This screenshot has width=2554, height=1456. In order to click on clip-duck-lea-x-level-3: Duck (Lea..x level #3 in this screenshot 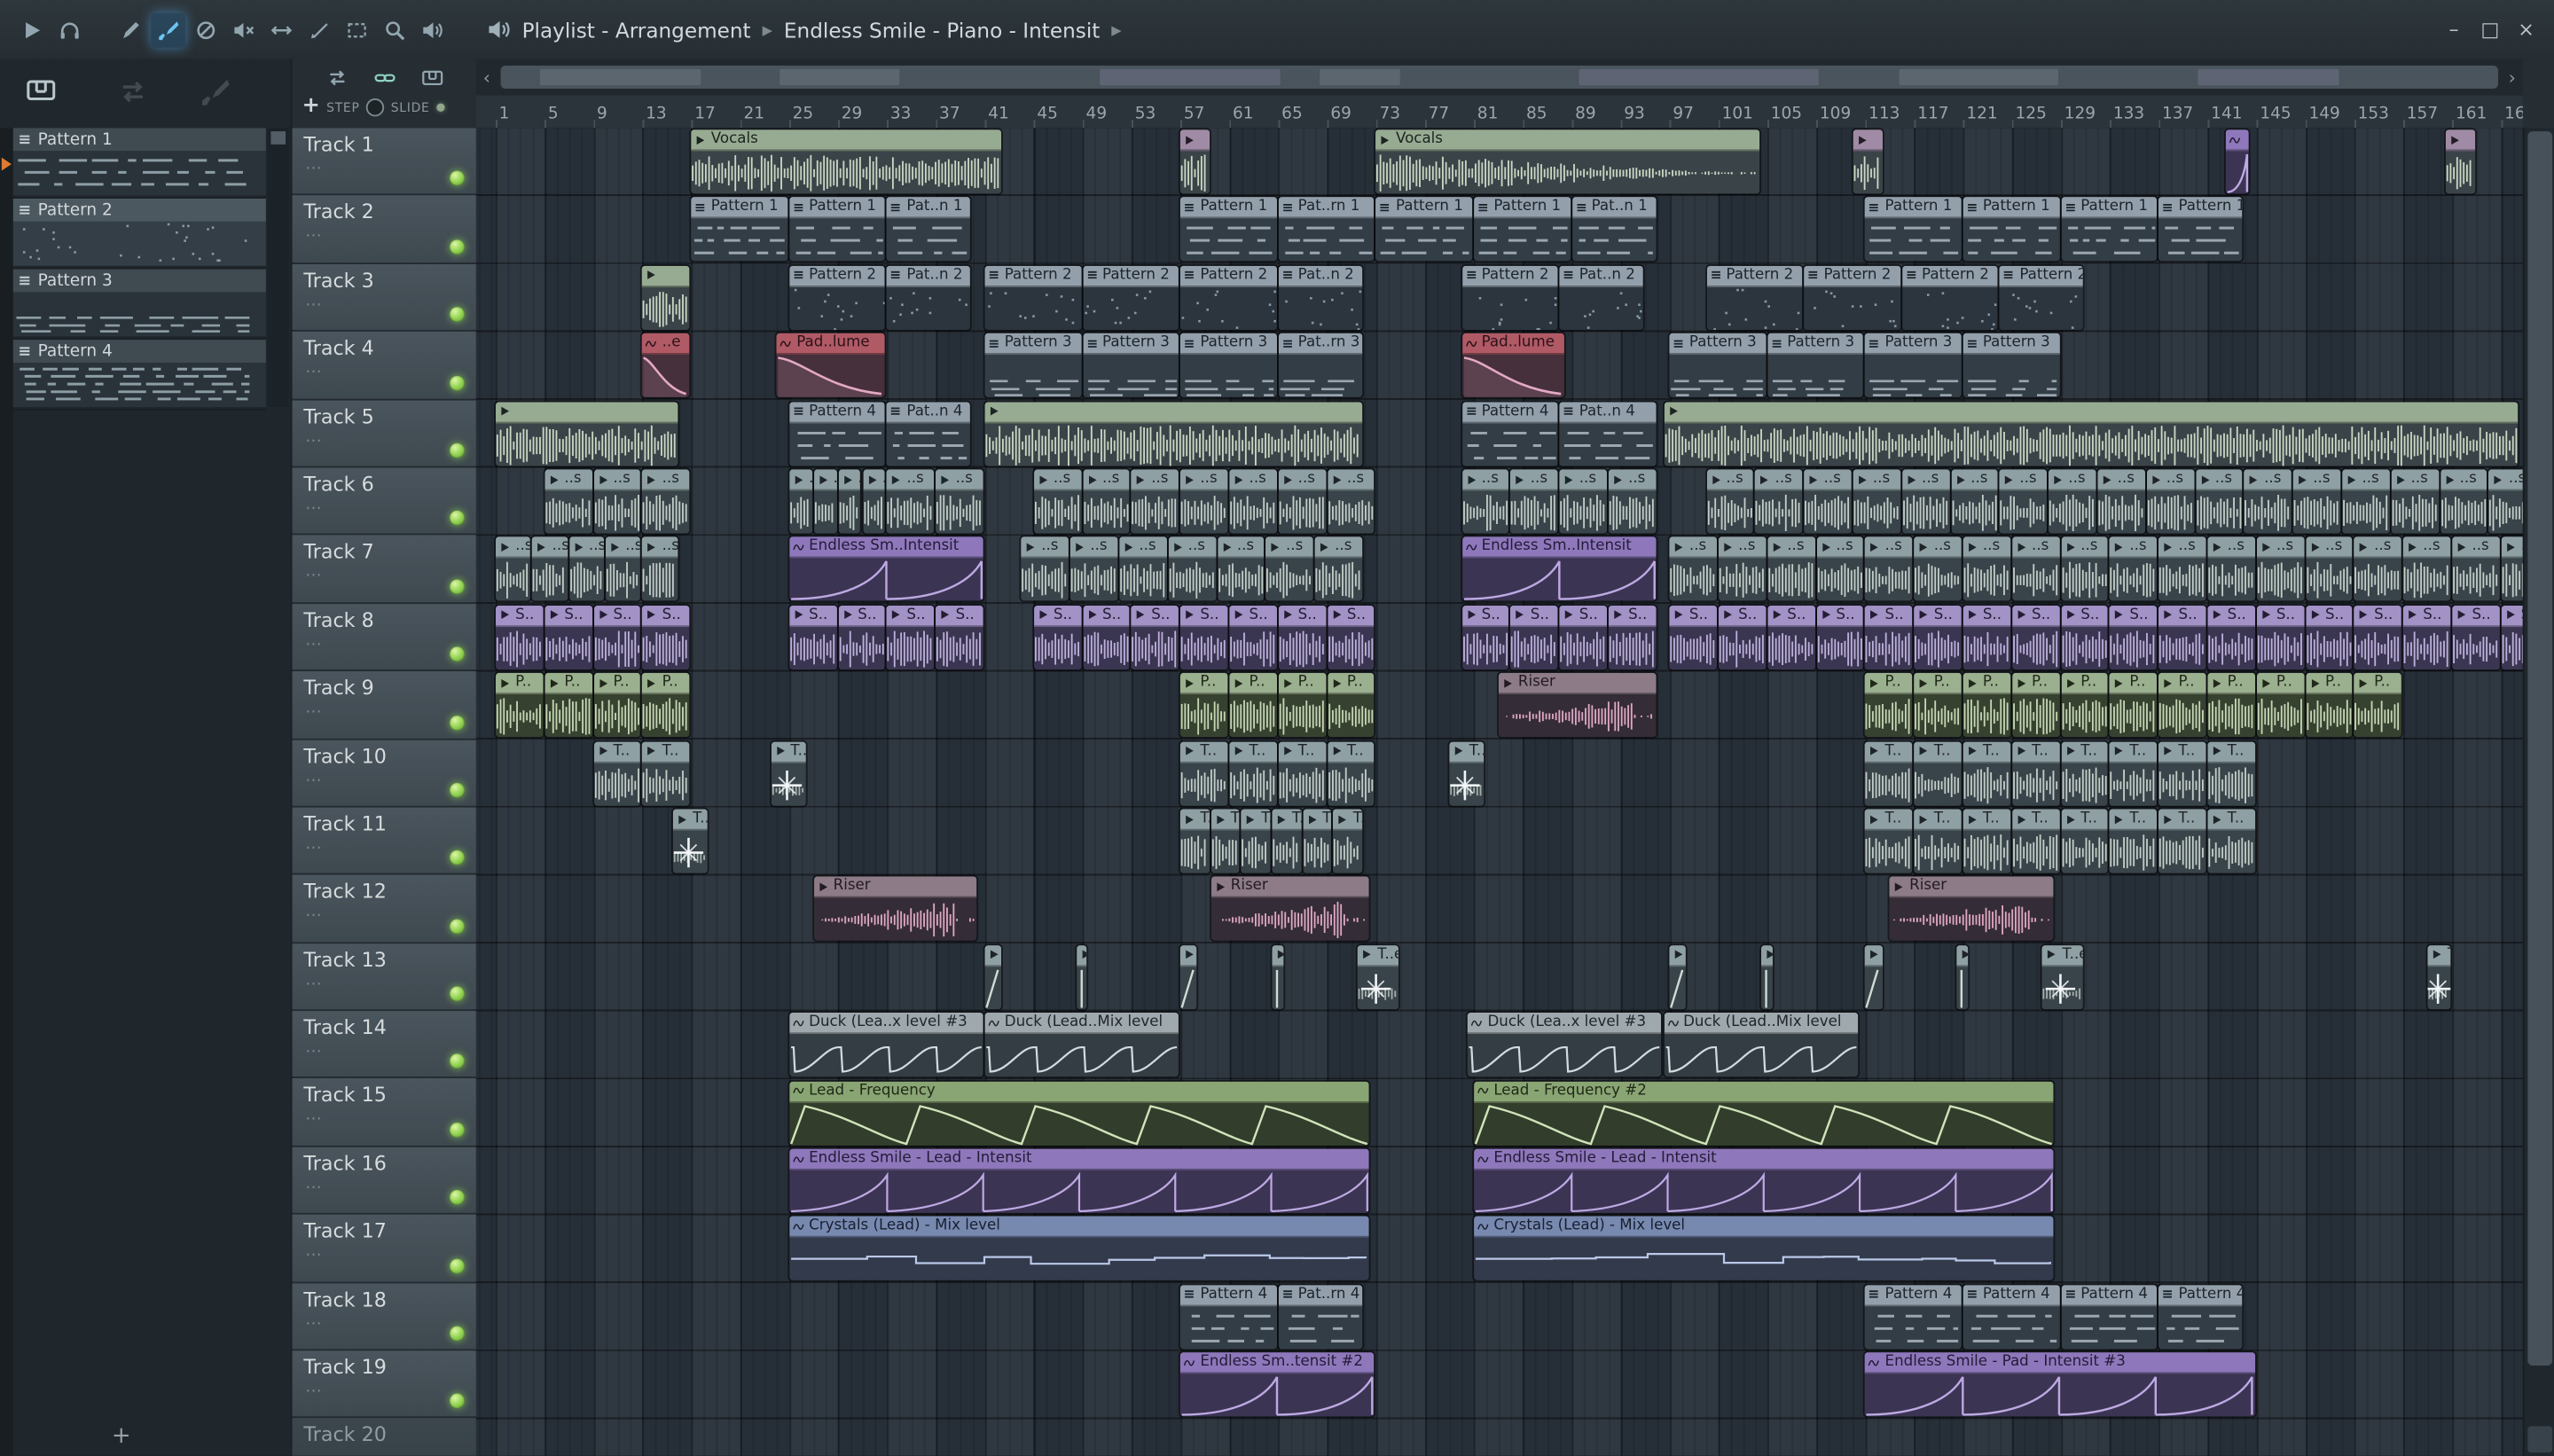, I will do `click(885, 1045)`.